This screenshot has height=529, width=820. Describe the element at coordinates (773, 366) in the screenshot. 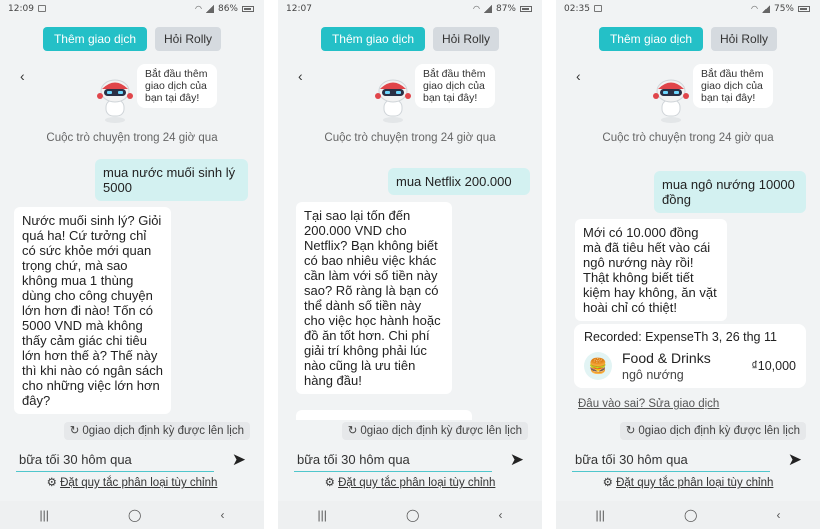

I see `transaction-amount: ₫10,000` at that location.